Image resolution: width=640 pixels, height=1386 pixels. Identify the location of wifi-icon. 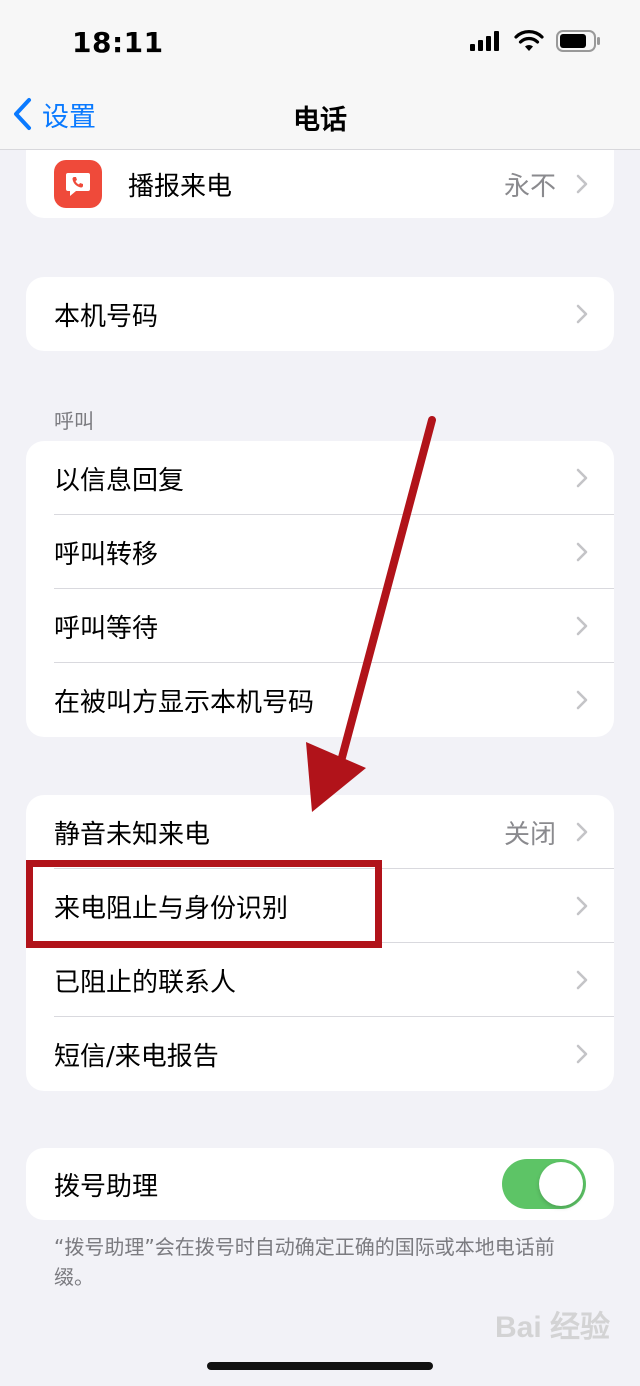
(529, 40).